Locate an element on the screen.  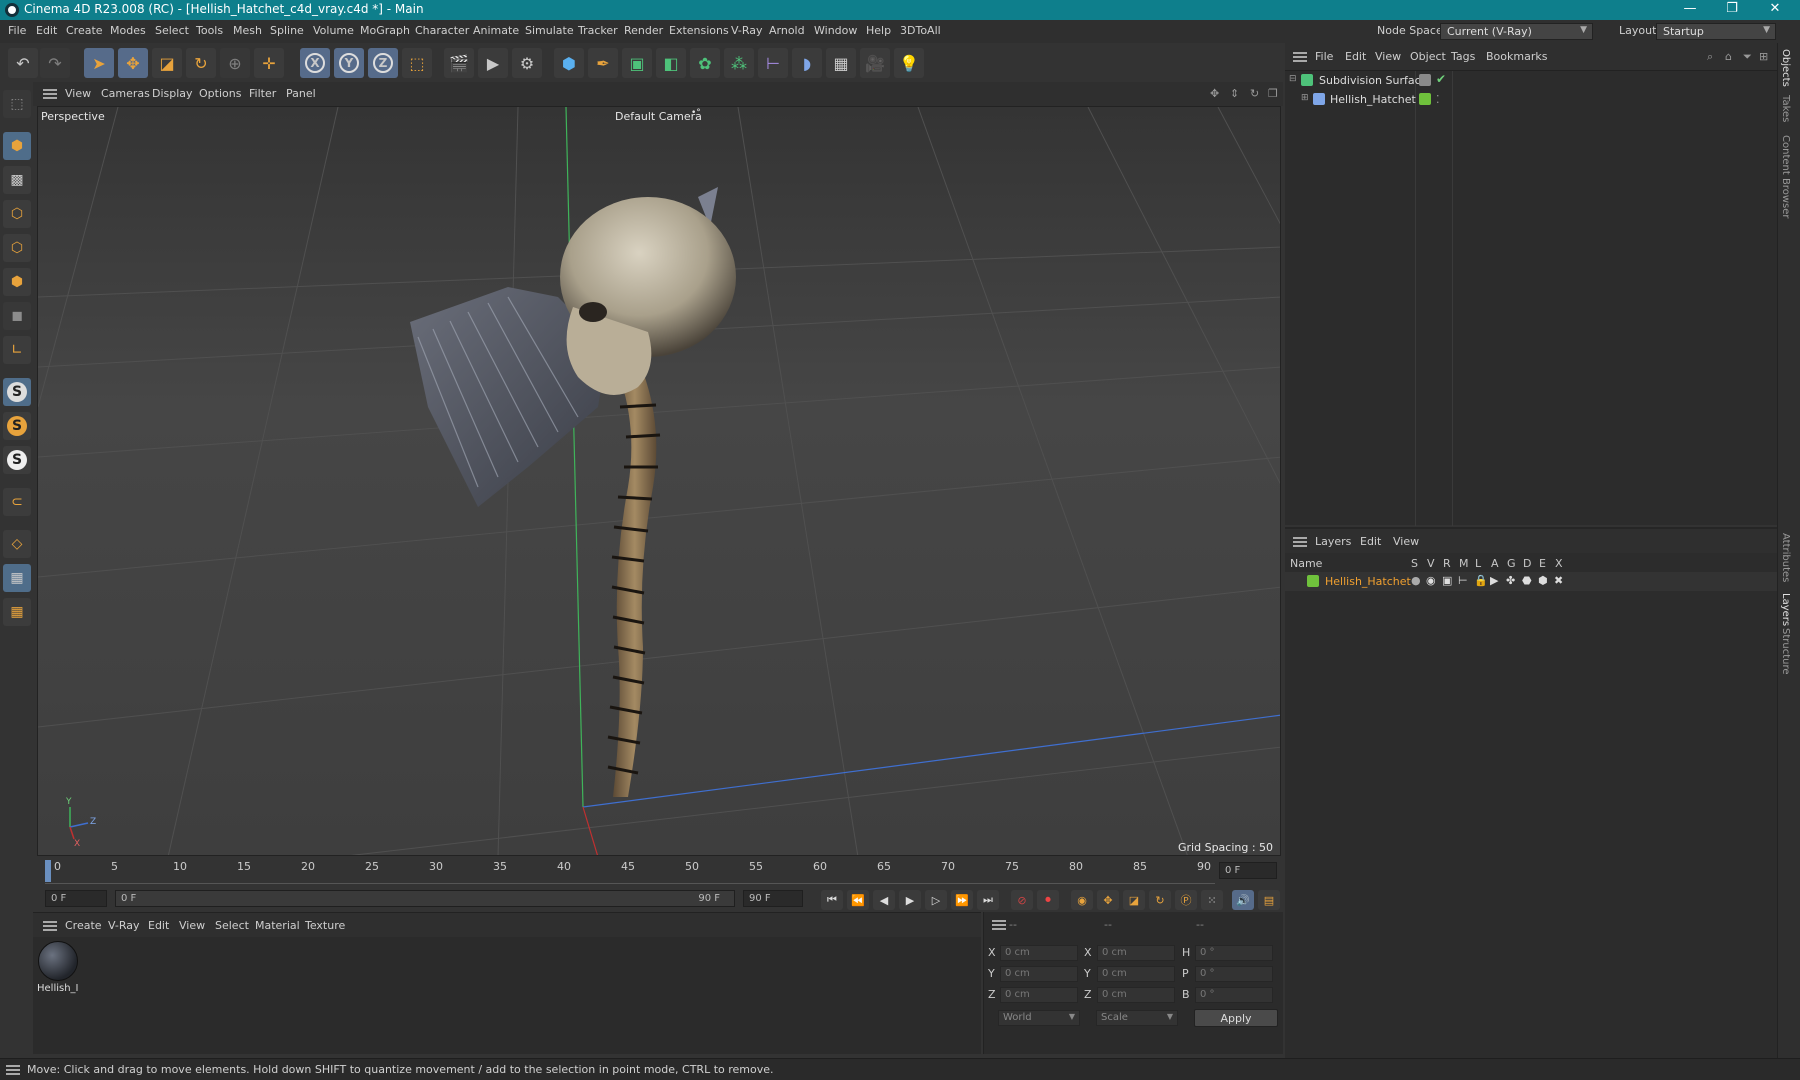
viewport-menu-view: View is located at coordinates (78, 93).